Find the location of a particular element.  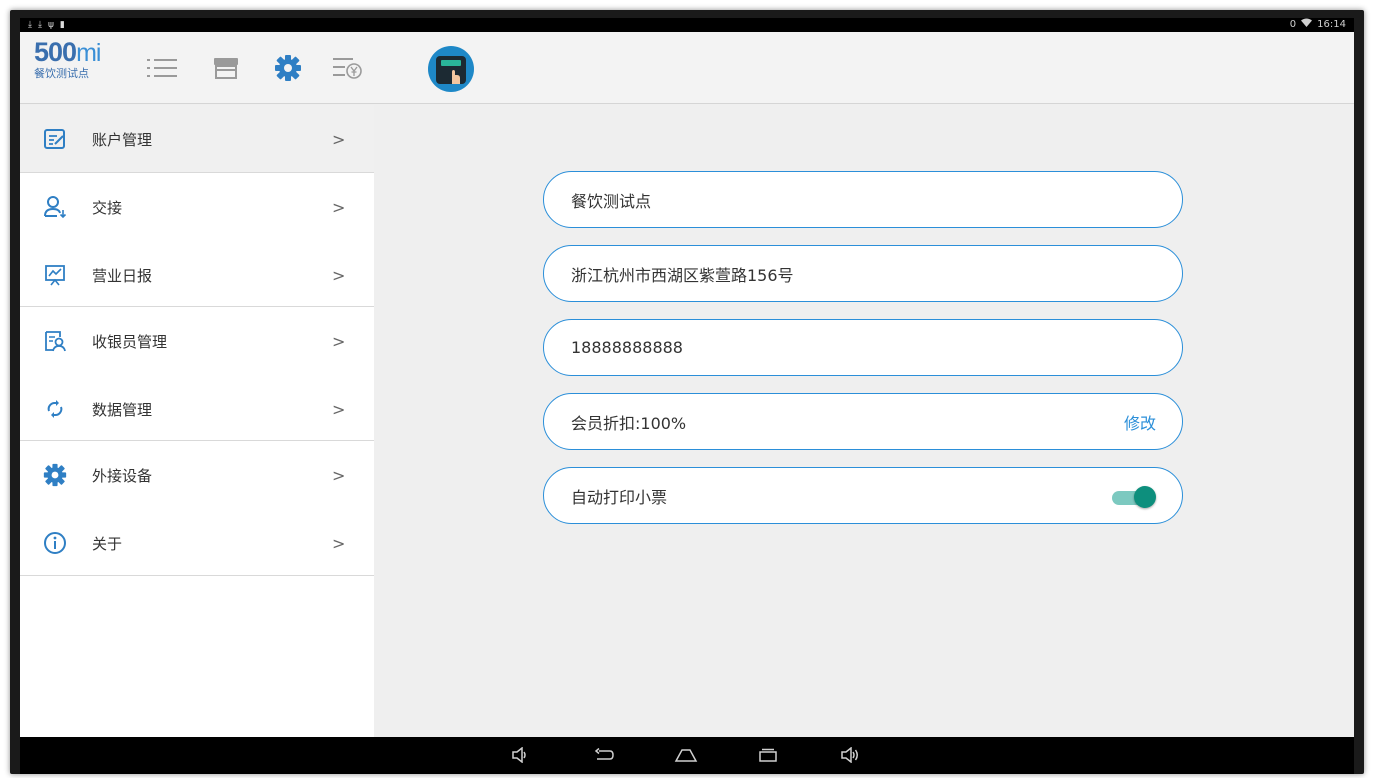

settings-gear-icon is located at coordinates (288, 68).